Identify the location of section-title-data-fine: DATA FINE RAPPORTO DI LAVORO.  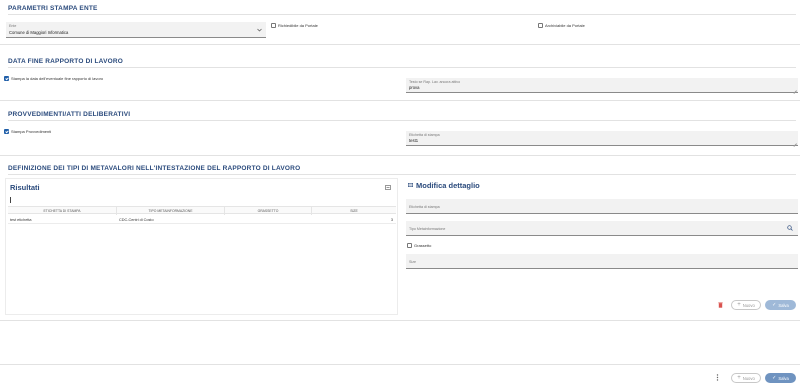
(66, 61).